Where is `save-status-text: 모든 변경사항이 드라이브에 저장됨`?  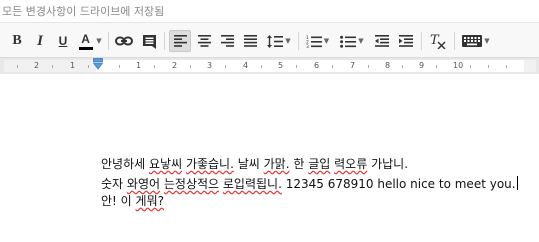 save-status-text: 모든 변경사항이 드라이브에 저장됨 is located at coordinates (83, 11).